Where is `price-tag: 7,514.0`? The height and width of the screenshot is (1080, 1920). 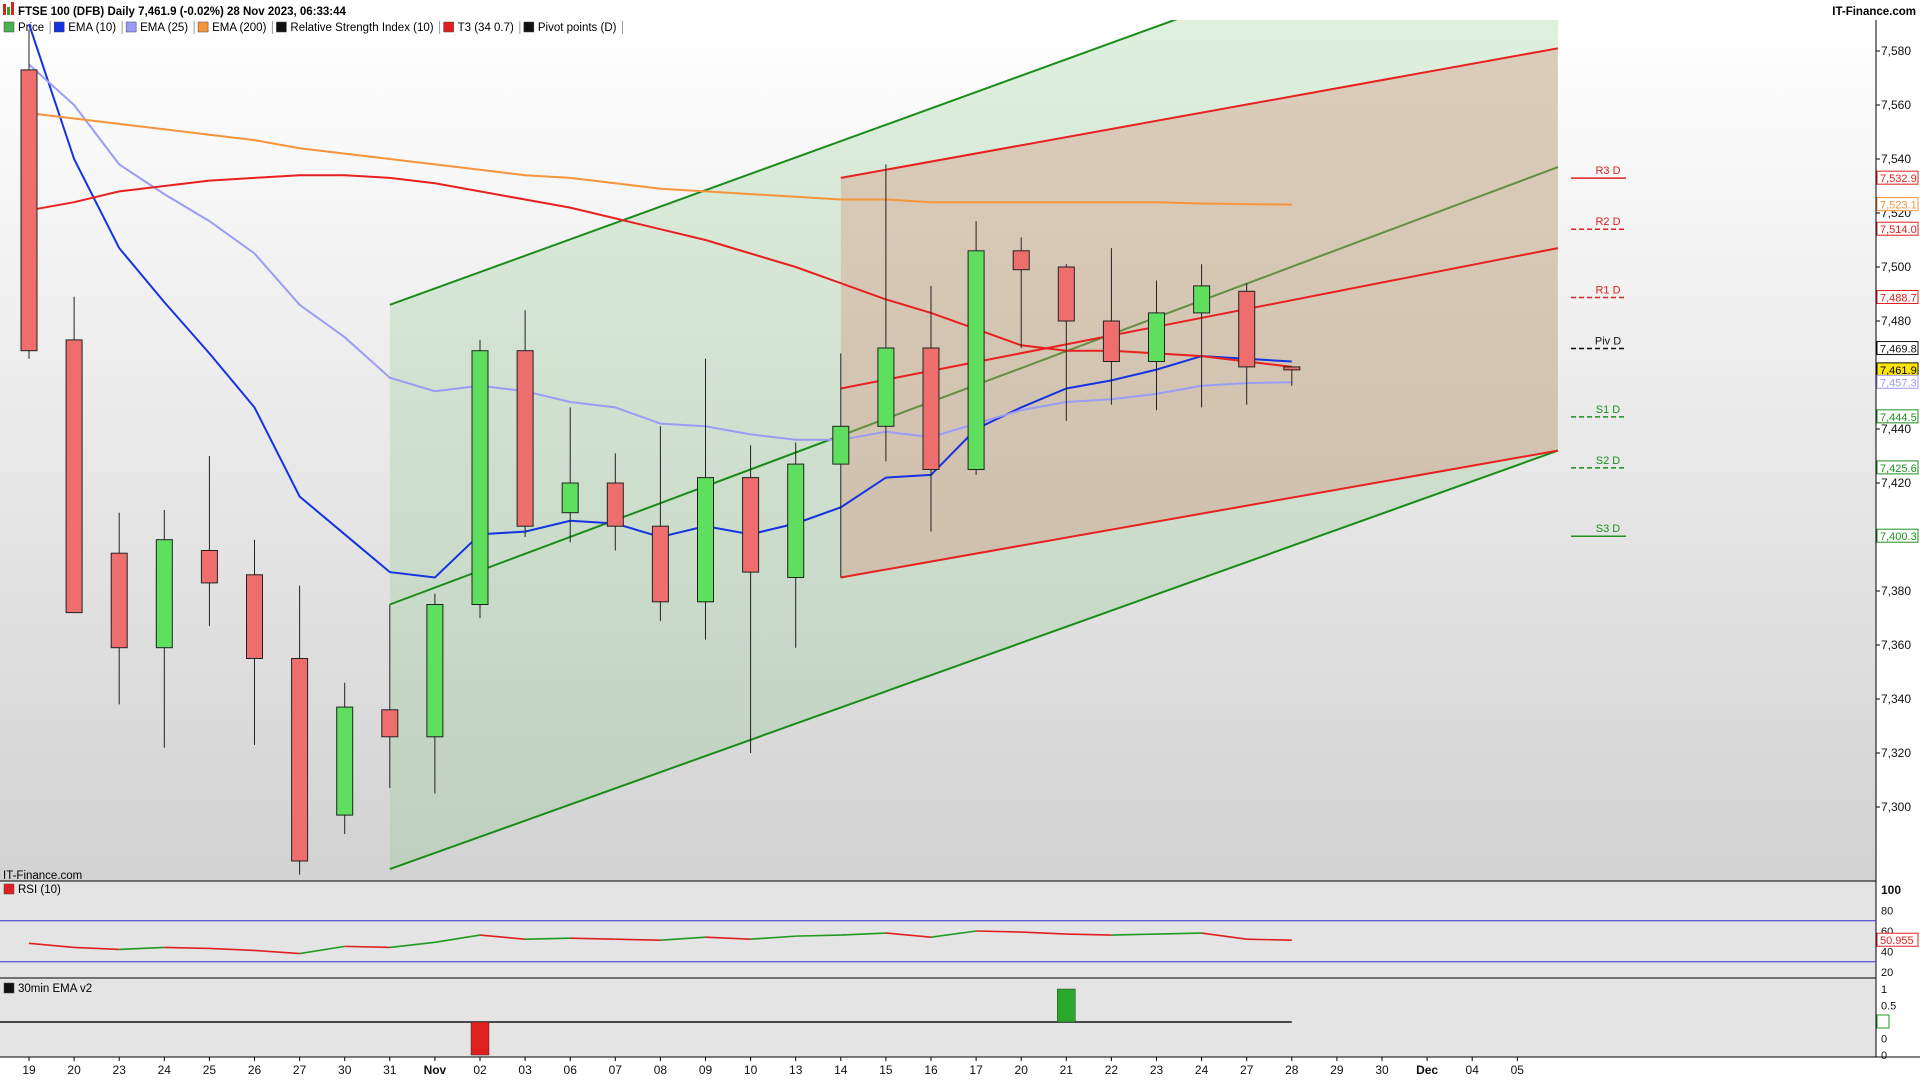
price-tag: 7,514.0 is located at coordinates (1897, 228).